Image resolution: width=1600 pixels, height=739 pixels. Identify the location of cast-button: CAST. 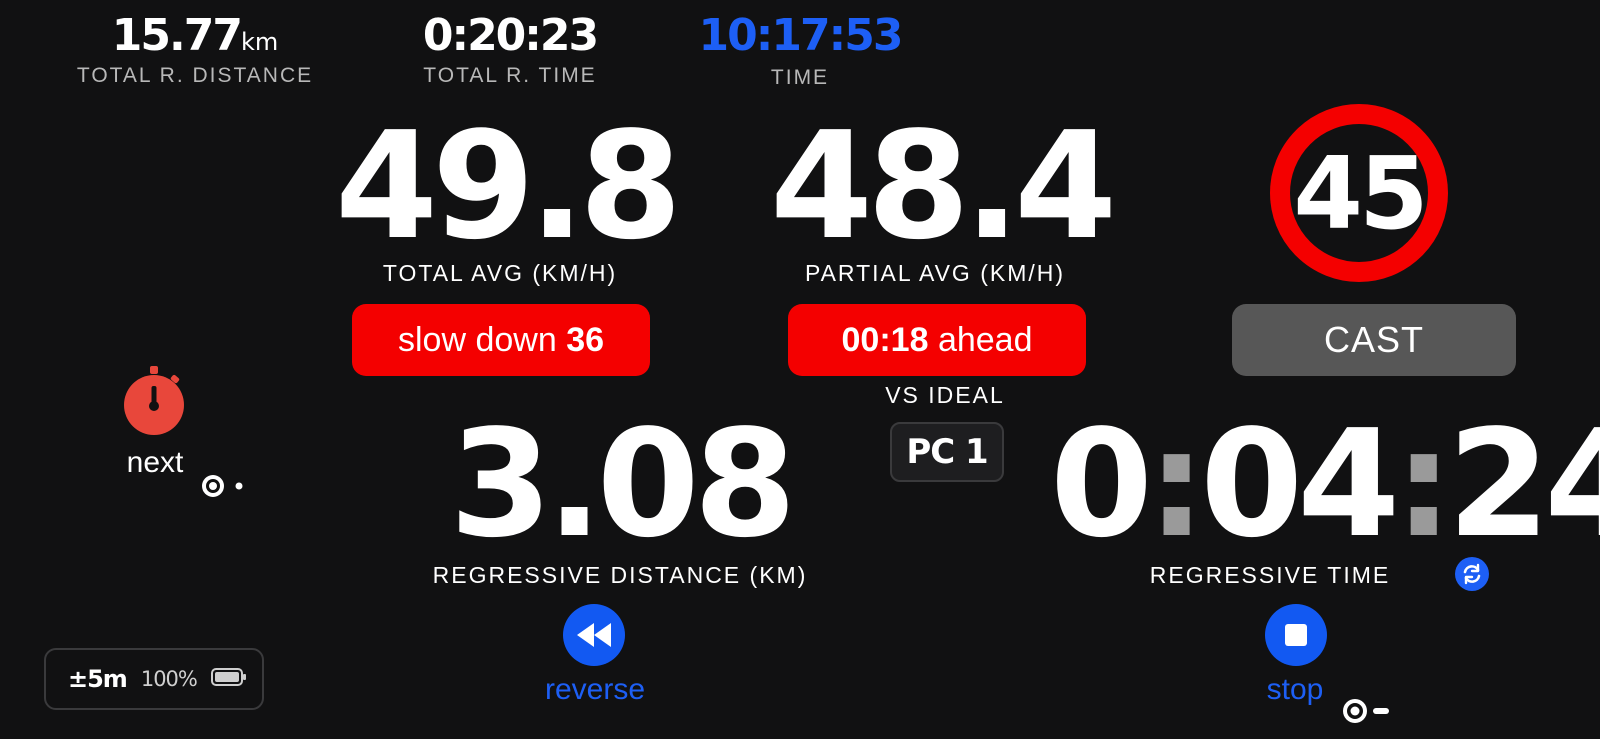
(1374, 340).